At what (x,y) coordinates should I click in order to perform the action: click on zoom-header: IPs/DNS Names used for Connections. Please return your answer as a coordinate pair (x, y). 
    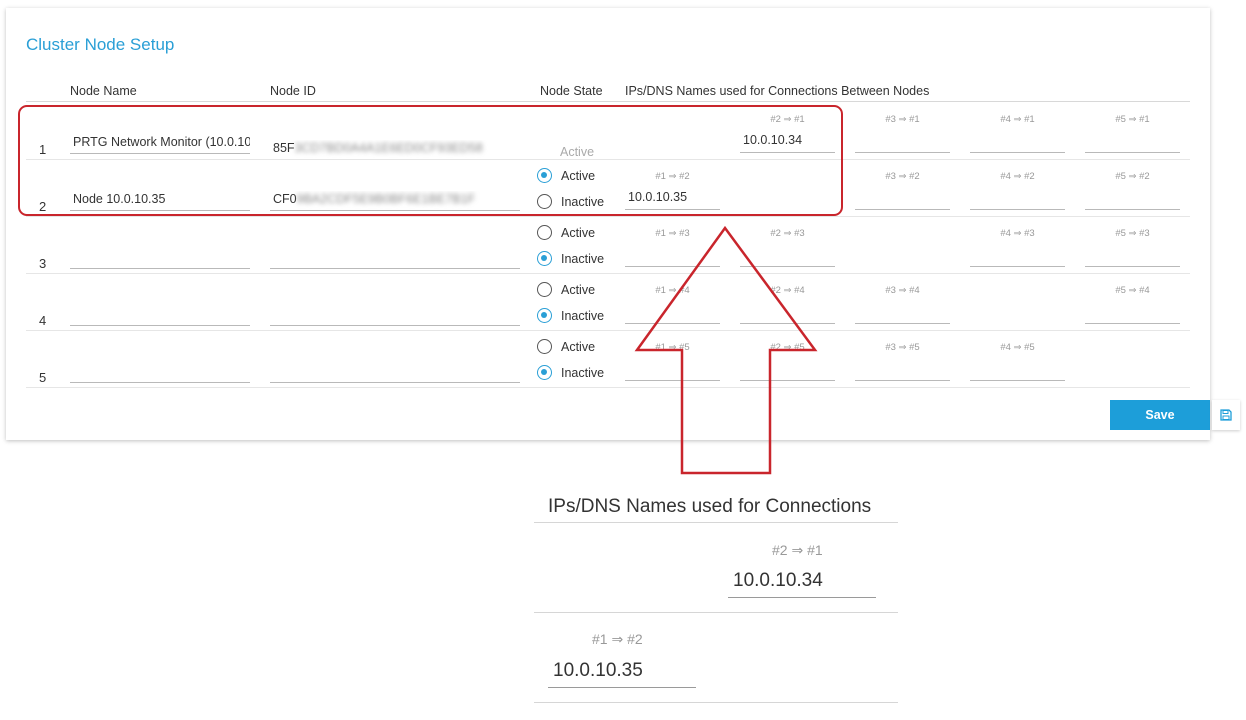
    Looking at the image, I should click on (710, 506).